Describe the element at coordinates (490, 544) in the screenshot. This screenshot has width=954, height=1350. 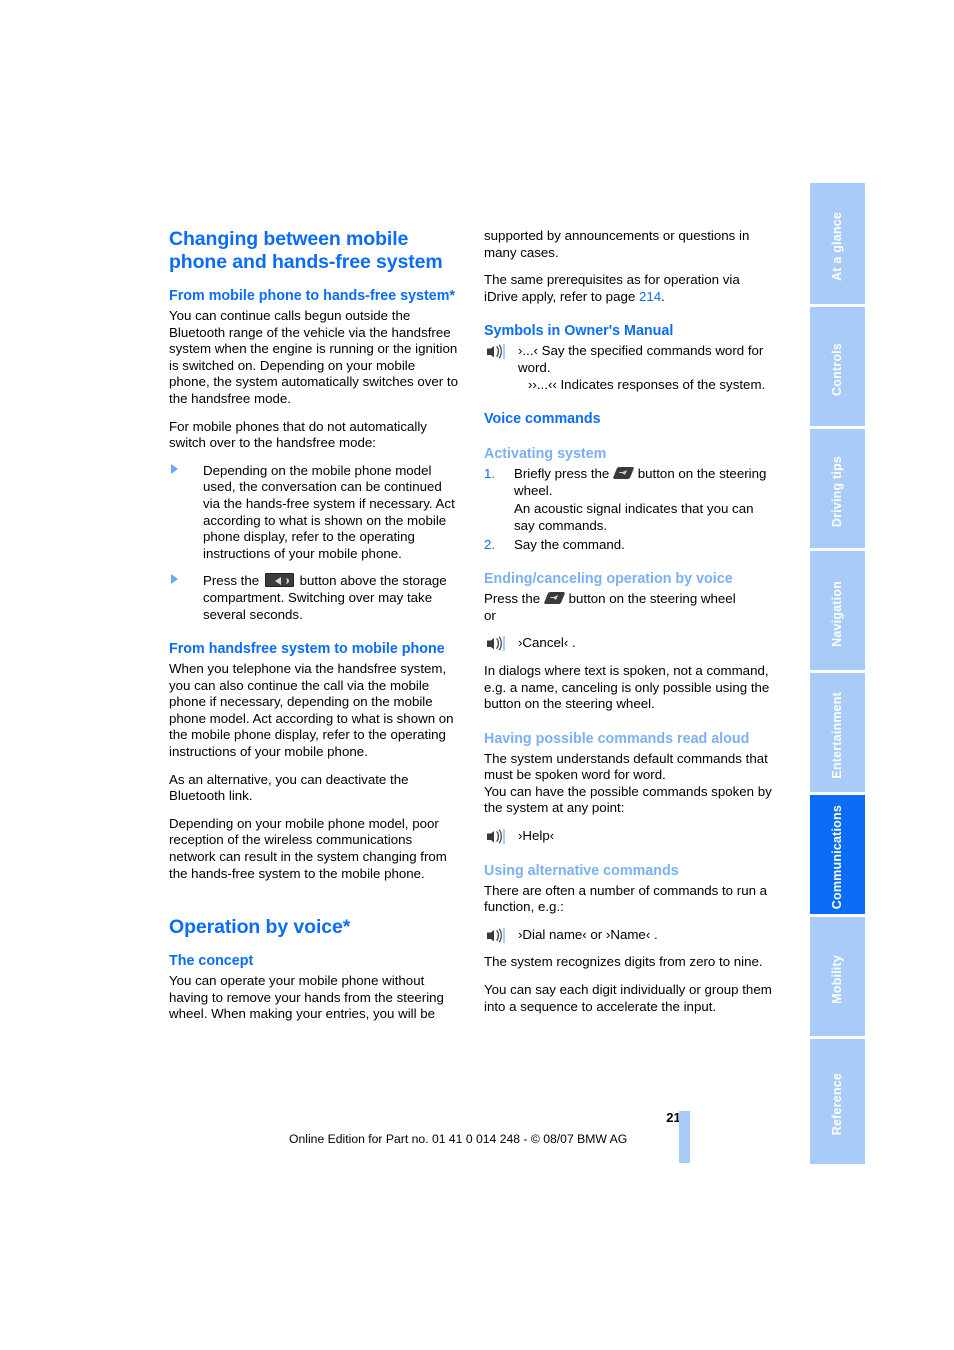
I see `list-number: 2.` at that location.